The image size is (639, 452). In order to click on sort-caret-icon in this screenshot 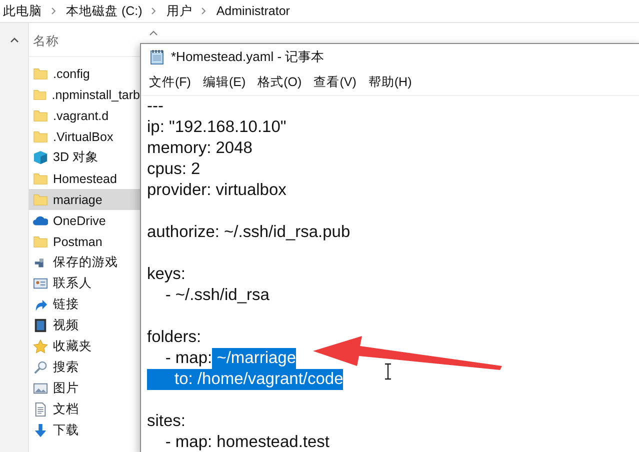, I will do `click(153, 33)`.